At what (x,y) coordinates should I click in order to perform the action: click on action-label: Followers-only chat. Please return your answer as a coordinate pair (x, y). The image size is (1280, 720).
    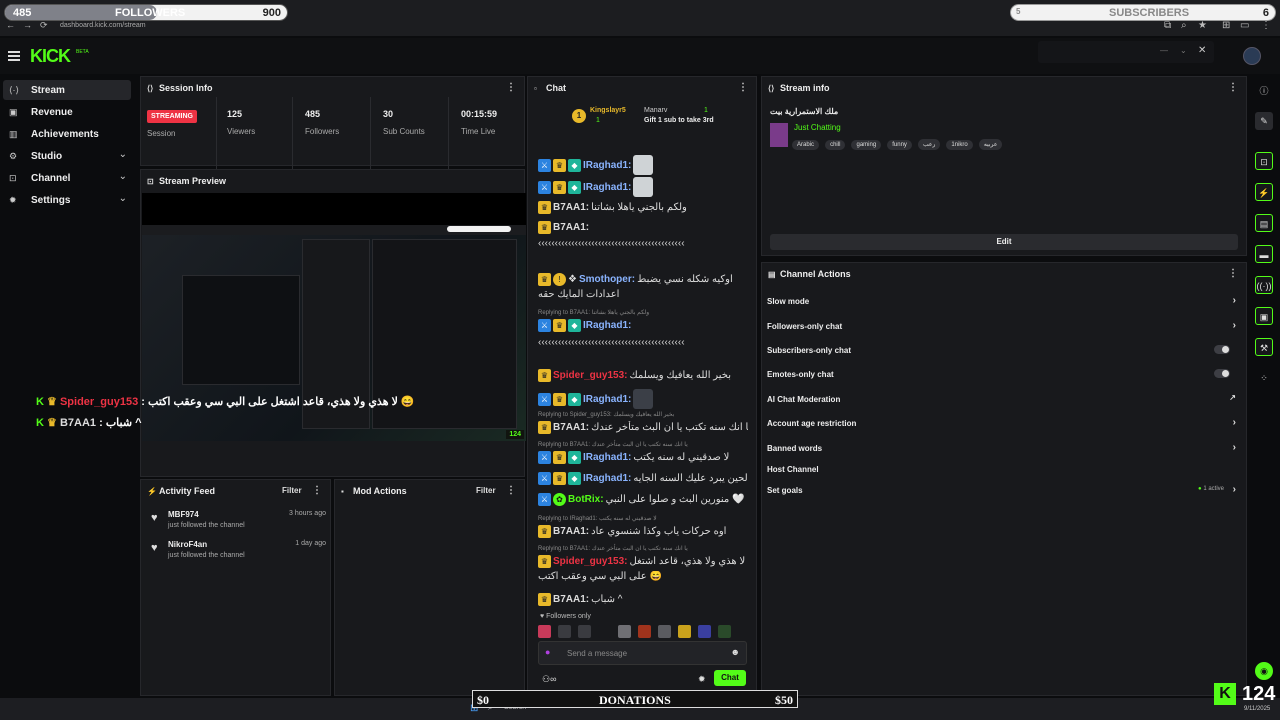
    Looking at the image, I should click on (805, 326).